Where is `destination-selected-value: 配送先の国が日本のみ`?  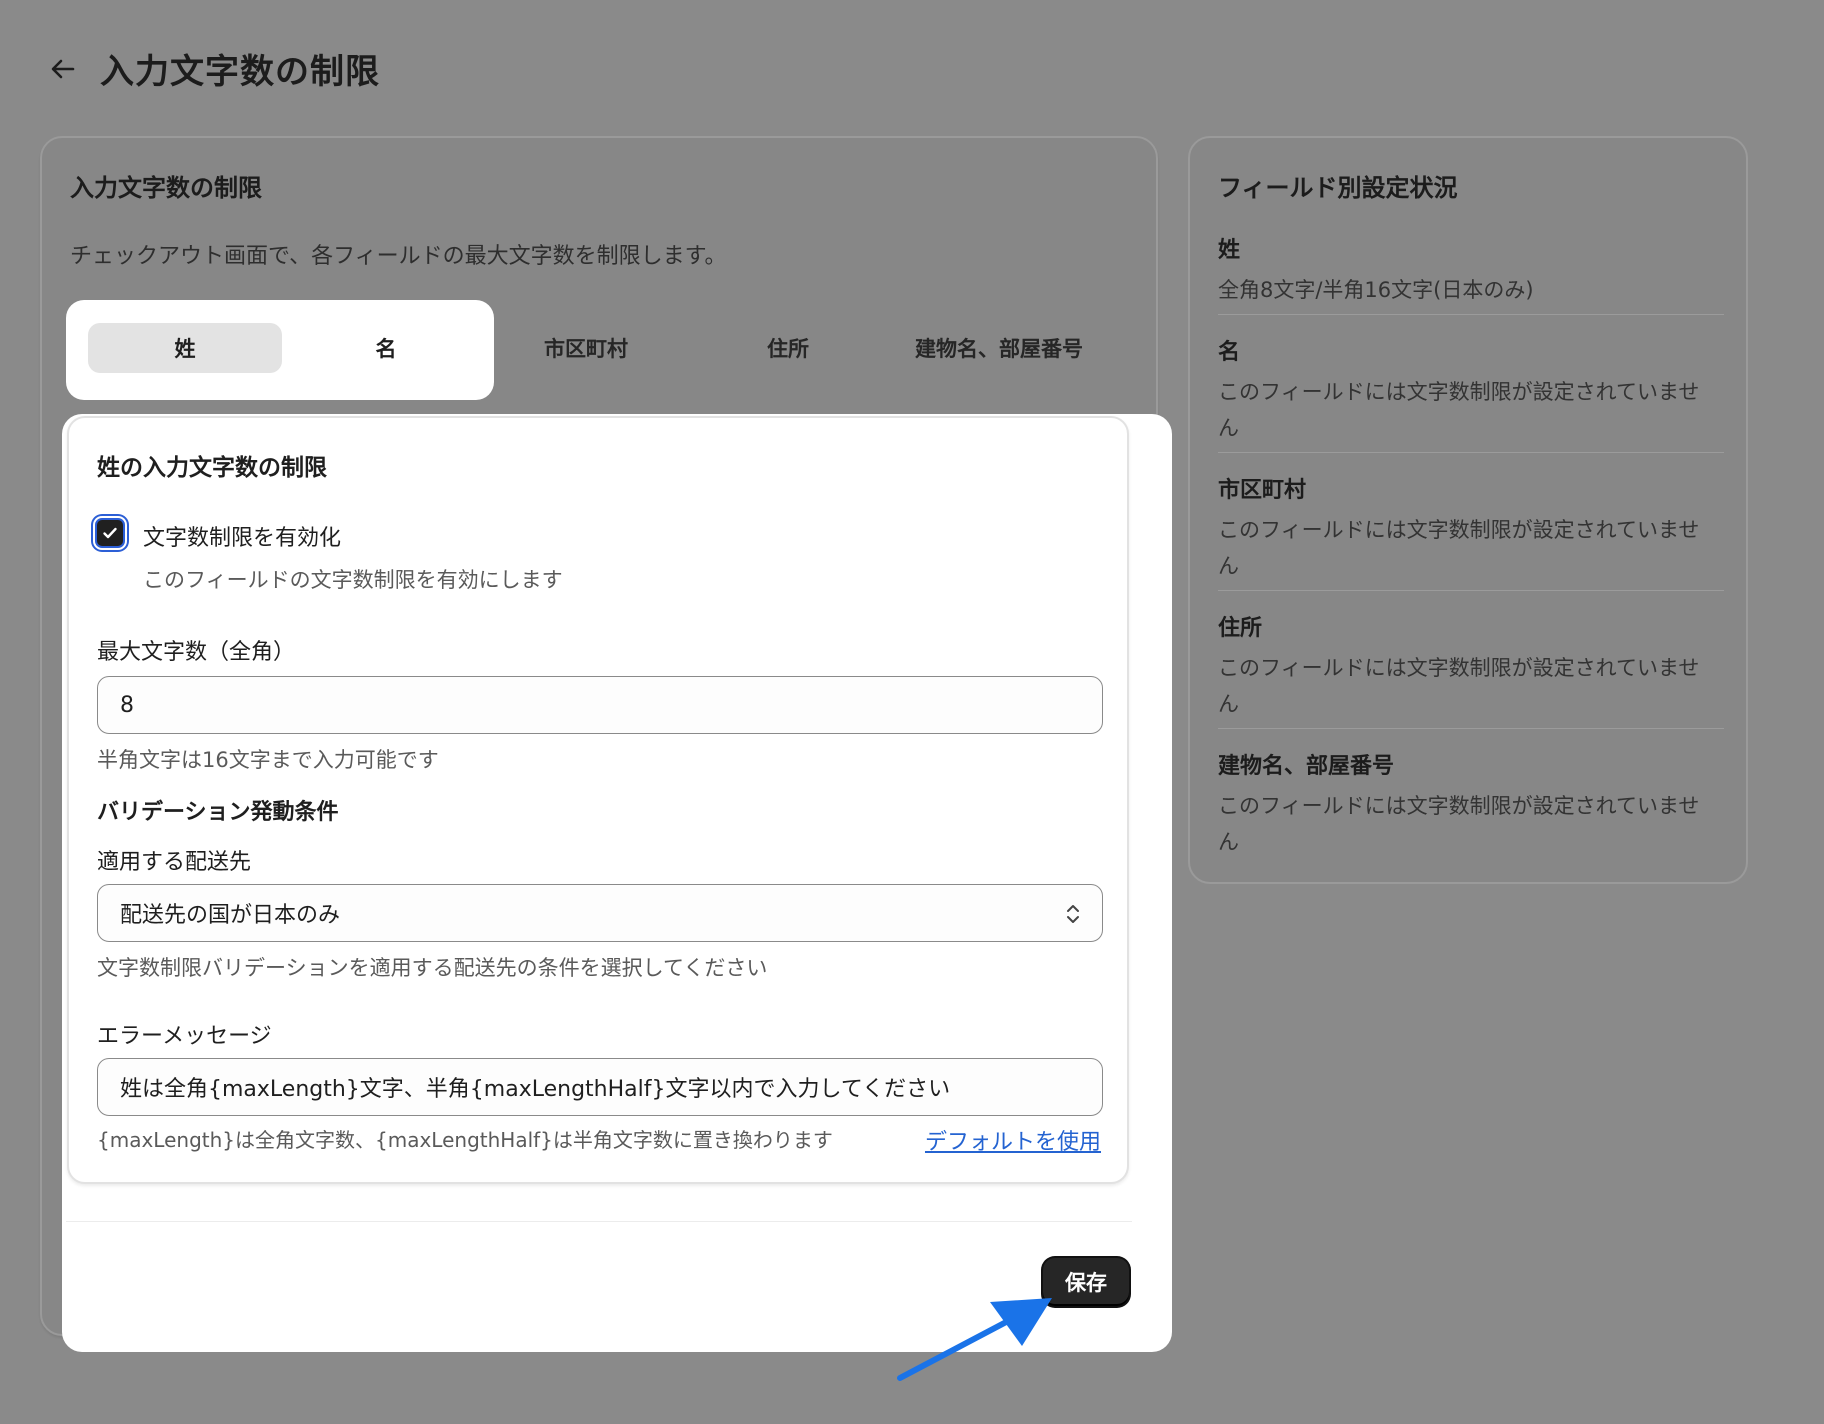
destination-selected-value: 配送先の国が日本のみ is located at coordinates (230, 915).